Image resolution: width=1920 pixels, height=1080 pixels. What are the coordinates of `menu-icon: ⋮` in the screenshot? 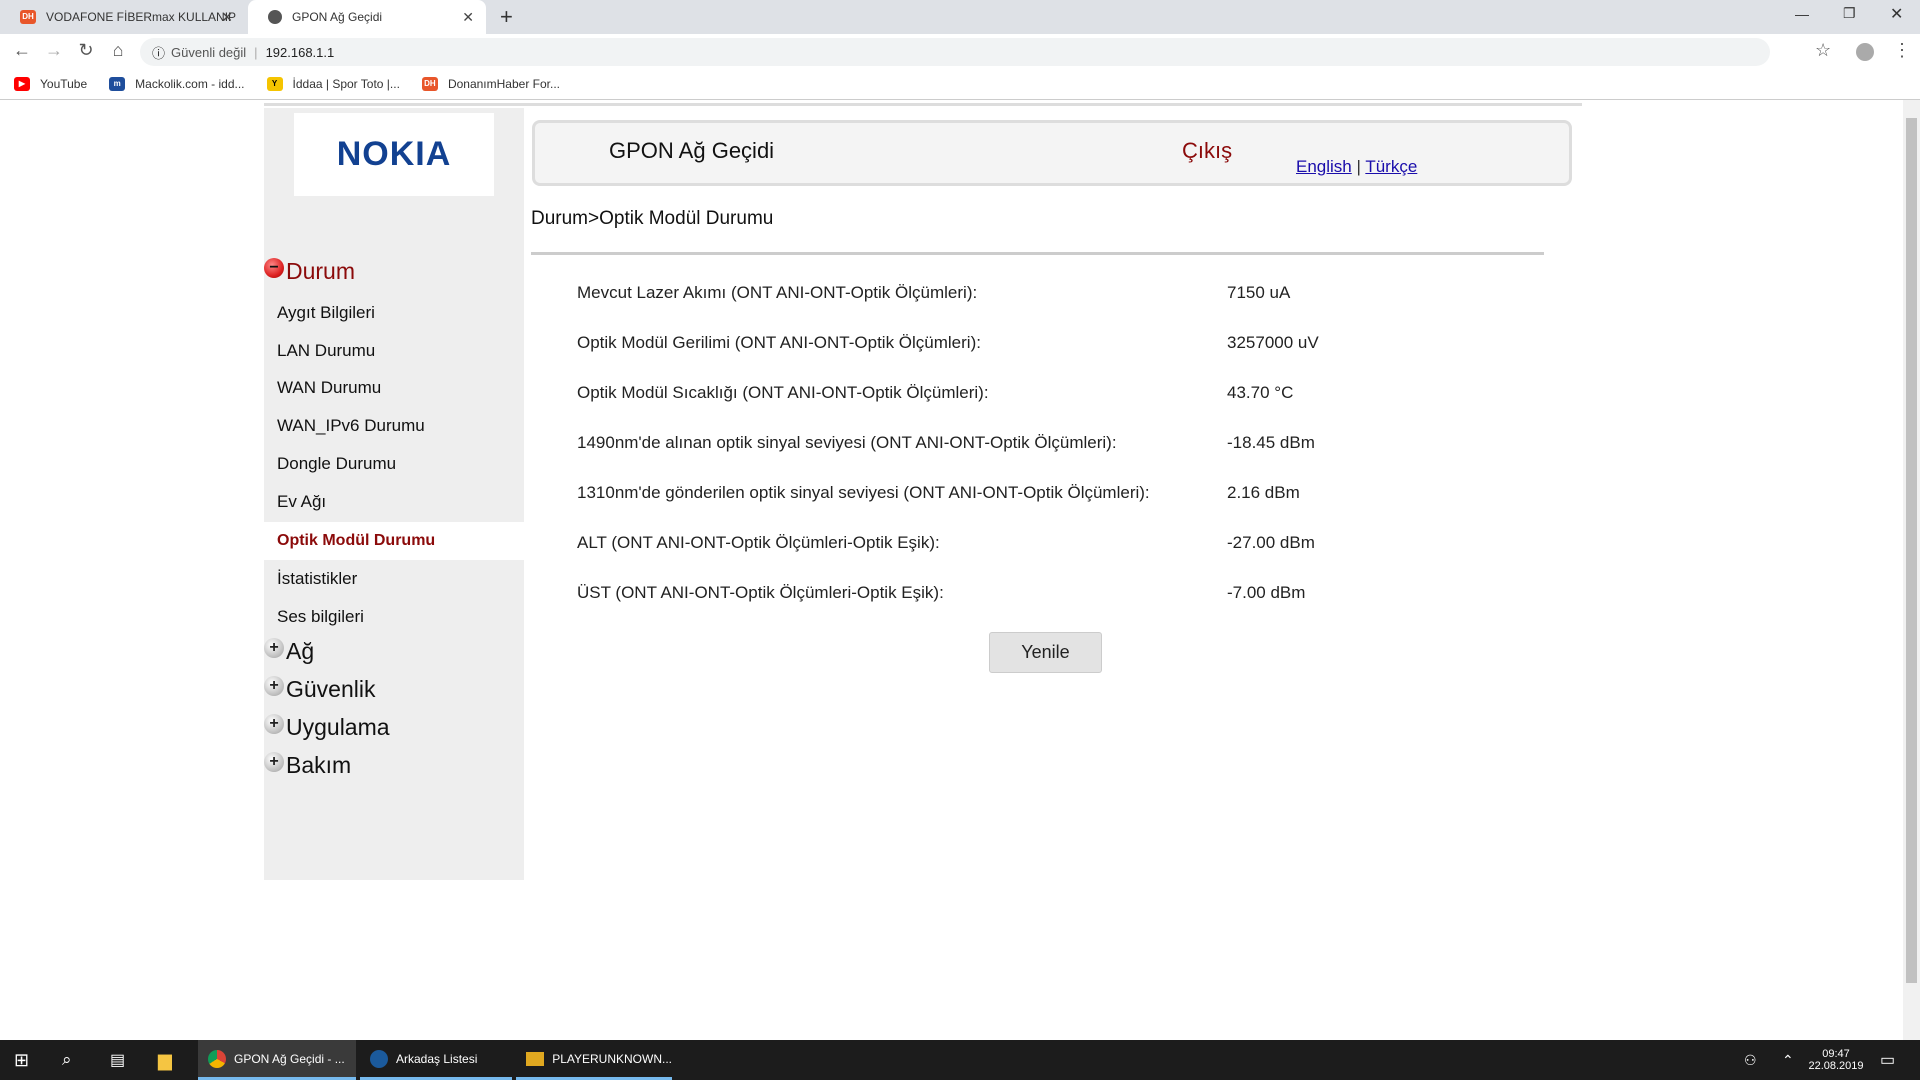 It's located at (1902, 50).